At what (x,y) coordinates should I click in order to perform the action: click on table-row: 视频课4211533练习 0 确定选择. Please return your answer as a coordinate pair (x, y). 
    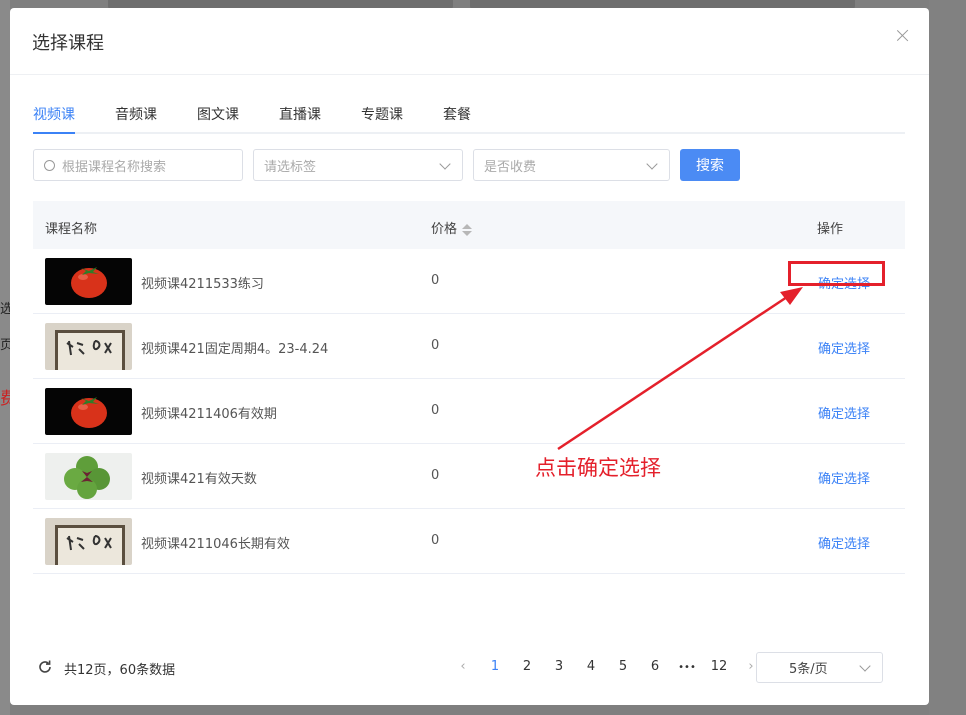
    Looking at the image, I should click on (469, 281).